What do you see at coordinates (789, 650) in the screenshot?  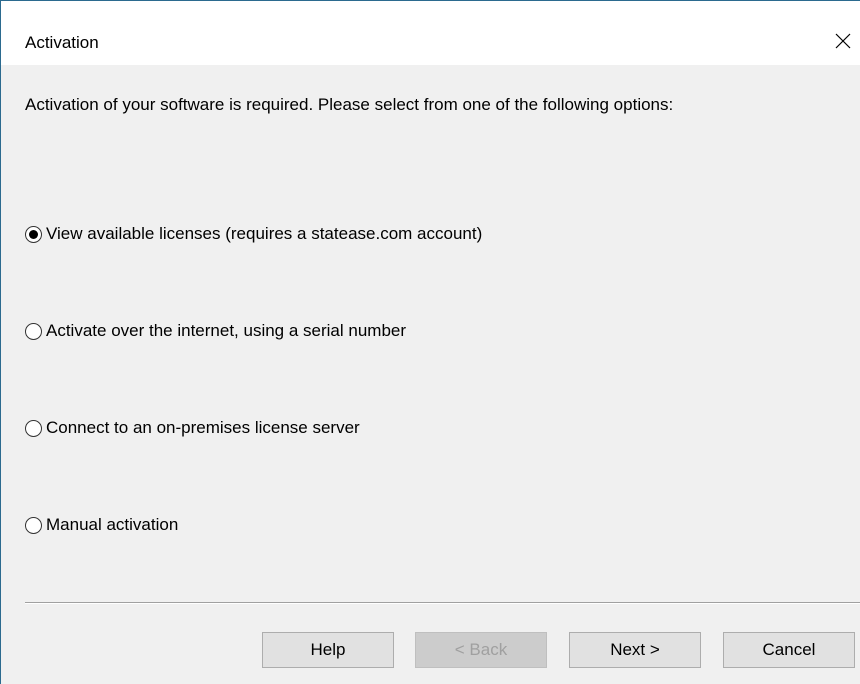 I see `cancel-button: Cancel` at bounding box center [789, 650].